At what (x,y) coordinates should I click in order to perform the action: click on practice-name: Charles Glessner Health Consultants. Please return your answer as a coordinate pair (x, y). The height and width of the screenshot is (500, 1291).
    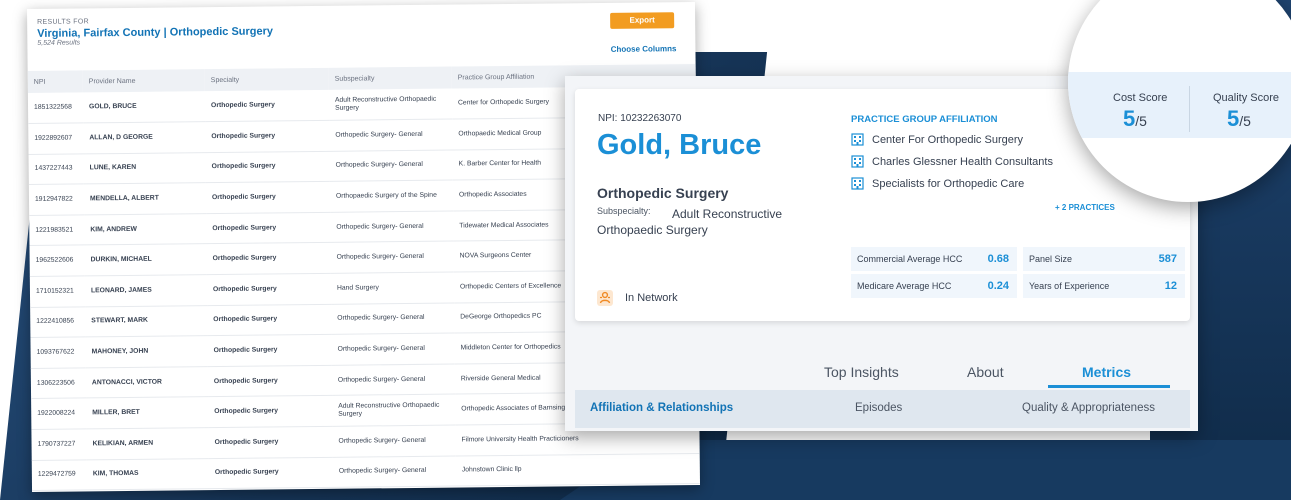
    Looking at the image, I should click on (962, 161).